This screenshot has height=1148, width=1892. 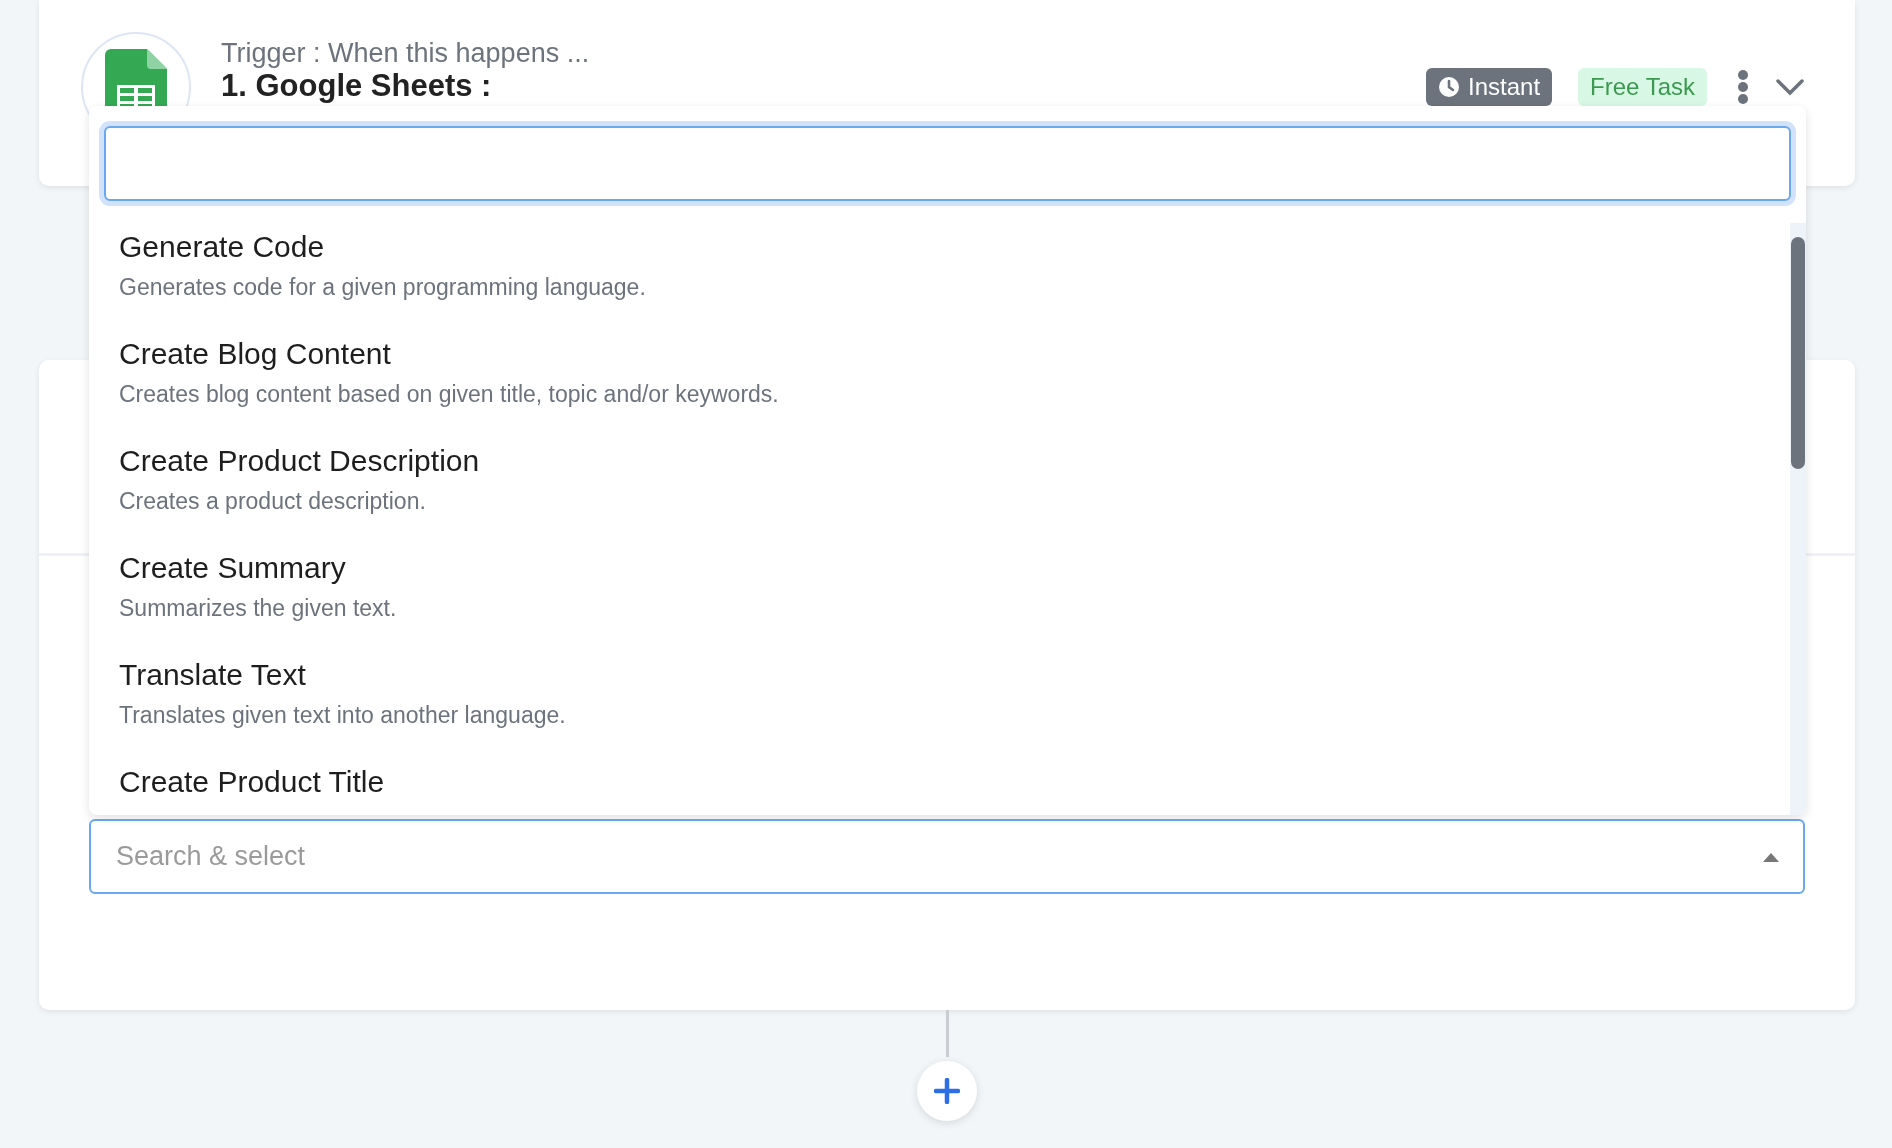 What do you see at coordinates (213, 675) in the screenshot?
I see `option-title: Translate Text` at bounding box center [213, 675].